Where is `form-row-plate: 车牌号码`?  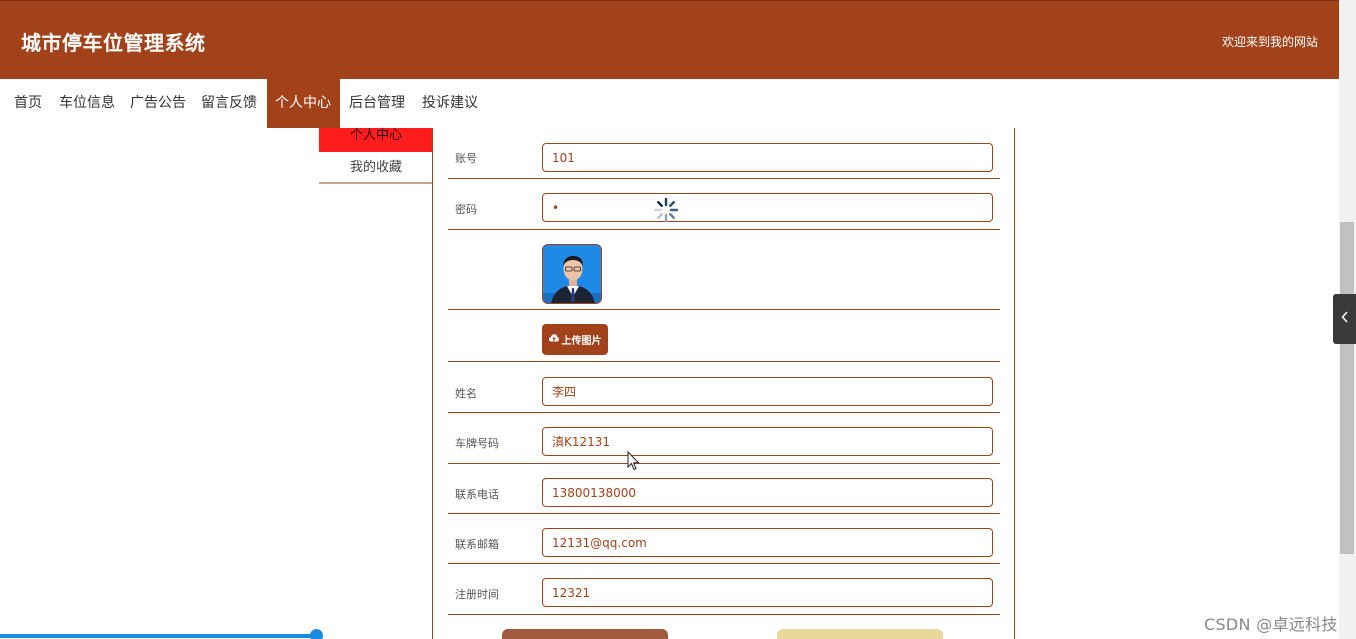 form-row-plate: 车牌号码 is located at coordinates (724, 438).